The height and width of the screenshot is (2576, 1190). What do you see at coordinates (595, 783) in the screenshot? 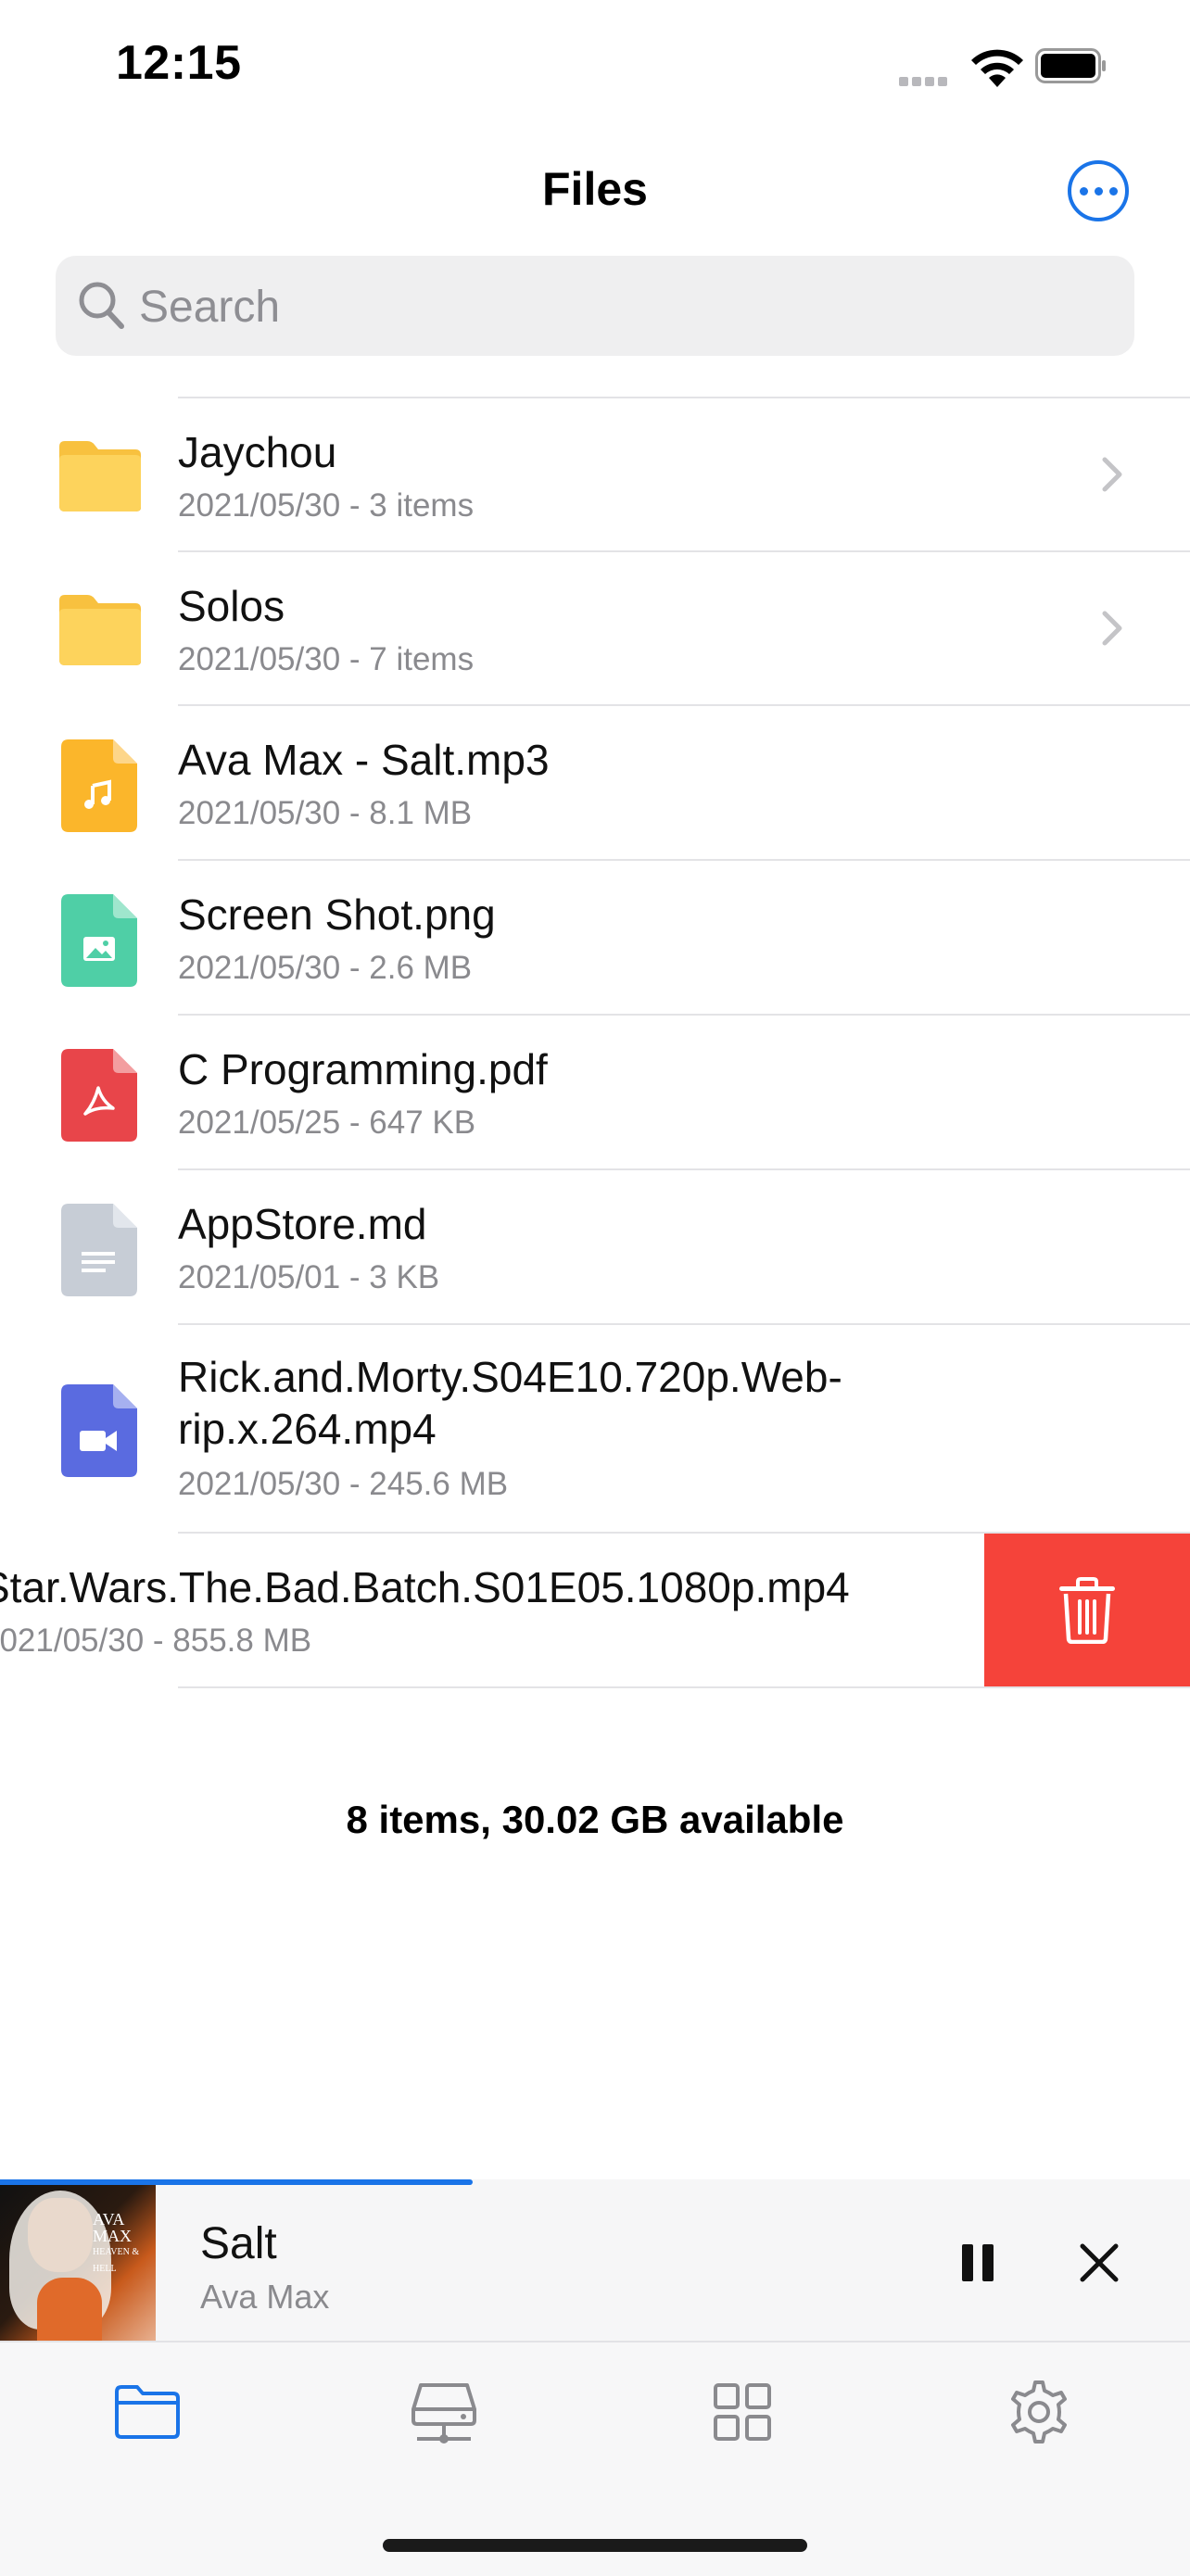
I see `file-row-audio: Ava Max - Salt.mp3 2021/05/30 - 8.1 MB` at bounding box center [595, 783].